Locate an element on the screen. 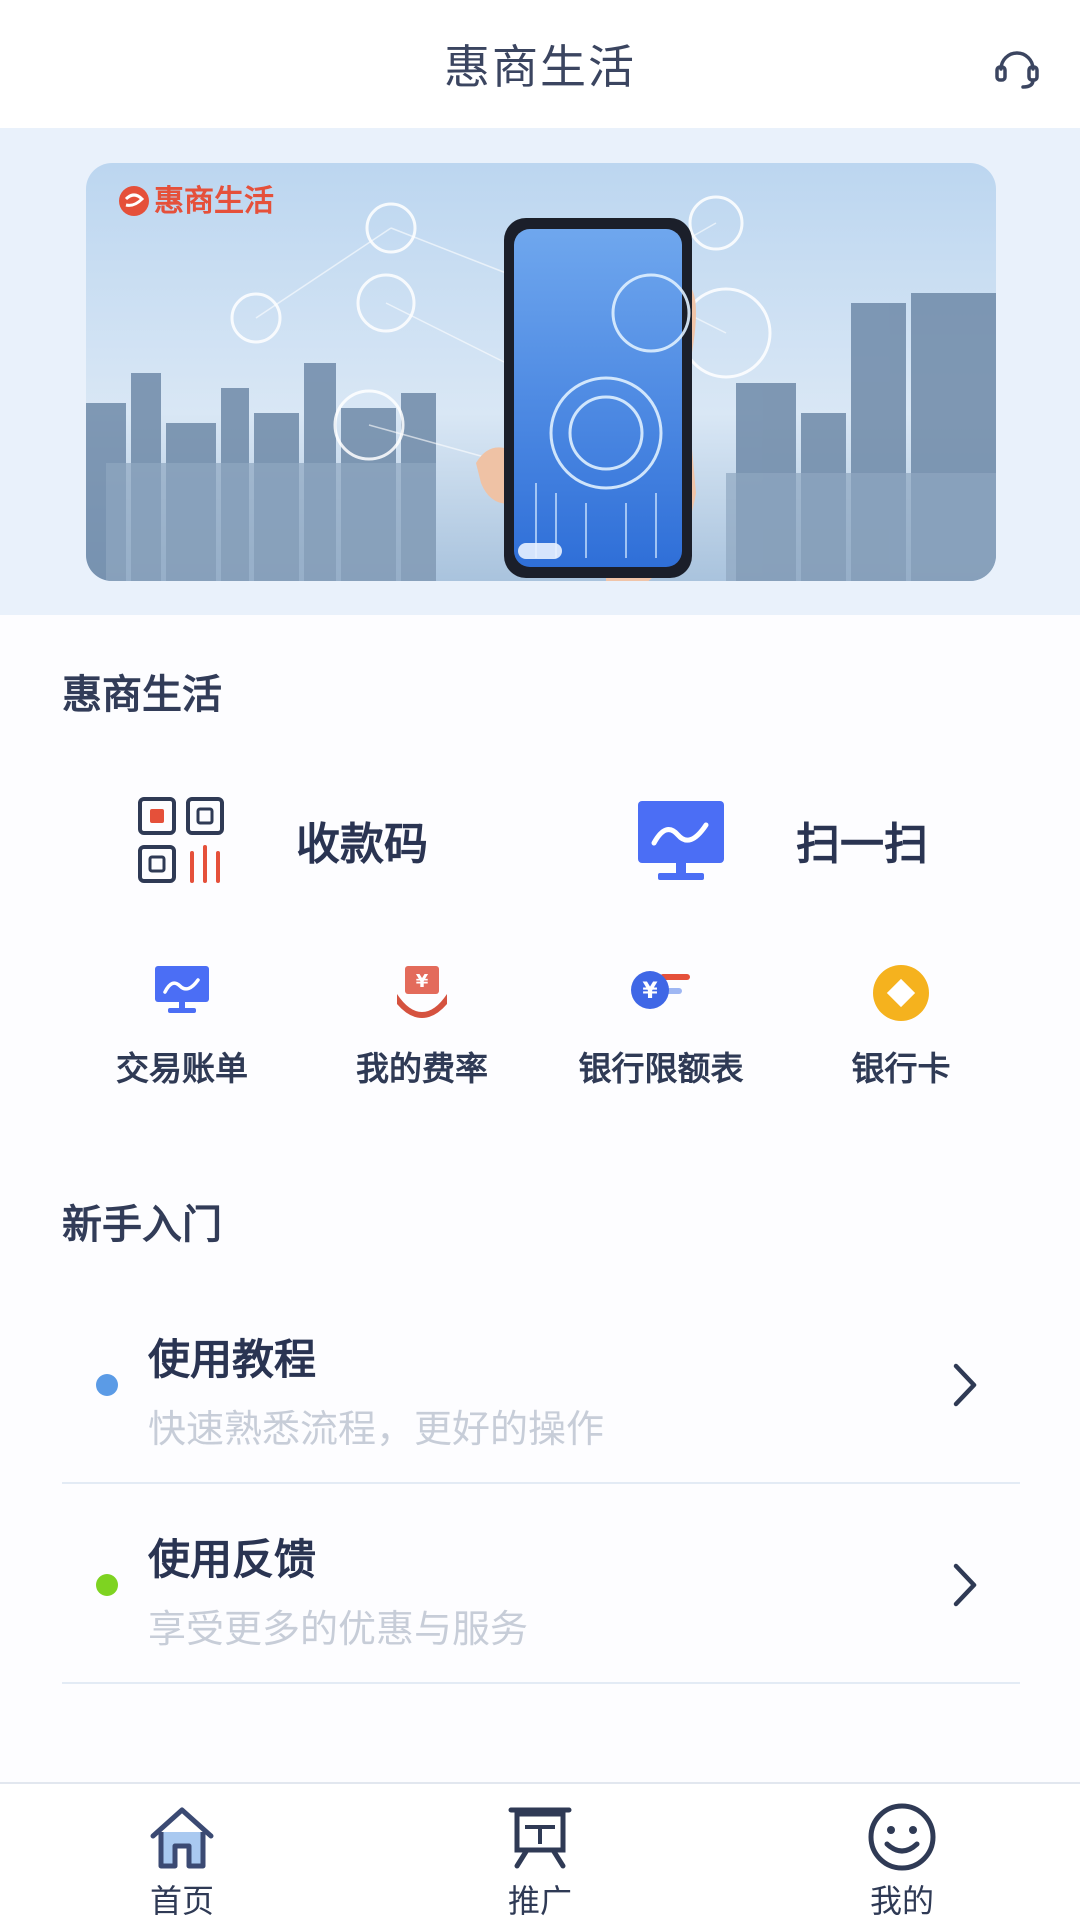 The height and width of the screenshot is (1920, 1080). grid-label-bank-card: 银行卡 is located at coordinates (901, 1068).